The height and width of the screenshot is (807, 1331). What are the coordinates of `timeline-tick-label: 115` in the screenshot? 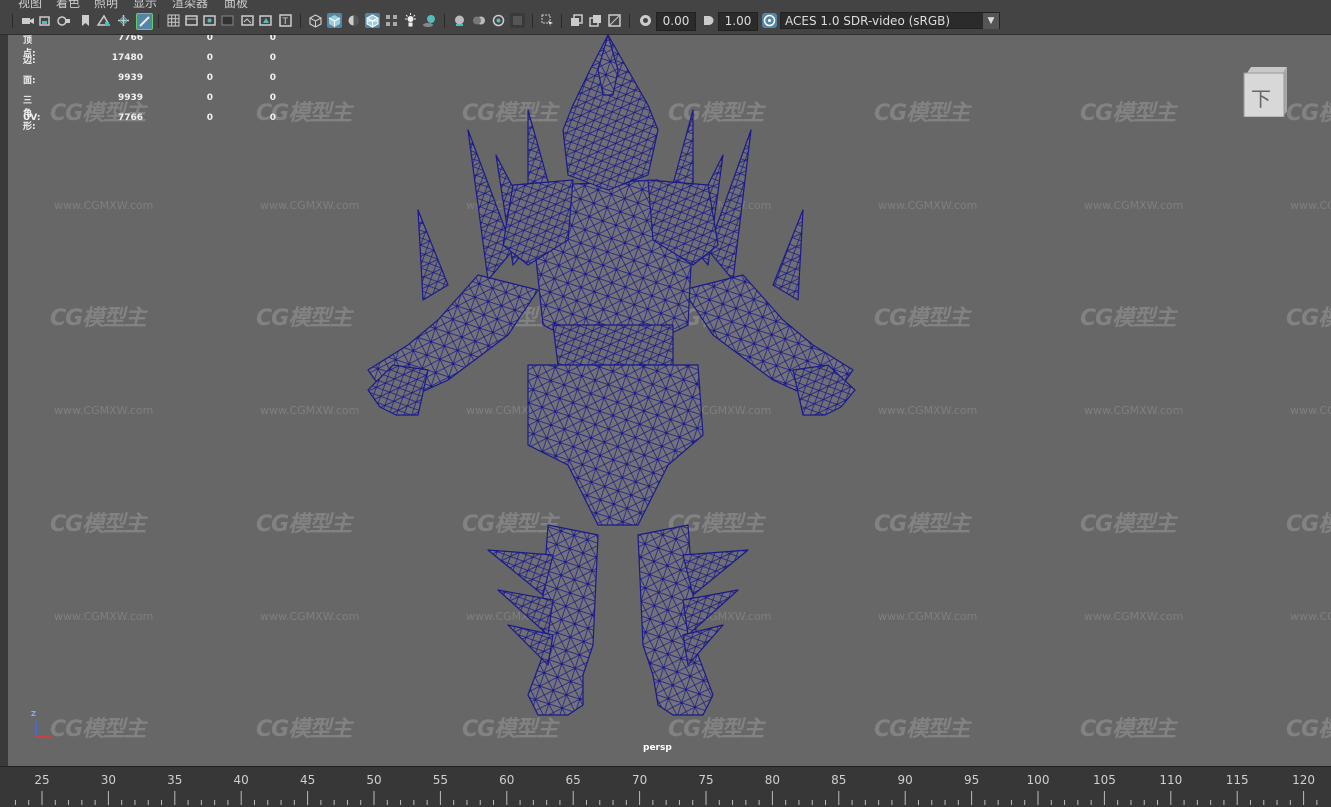 It's located at (1237, 780).